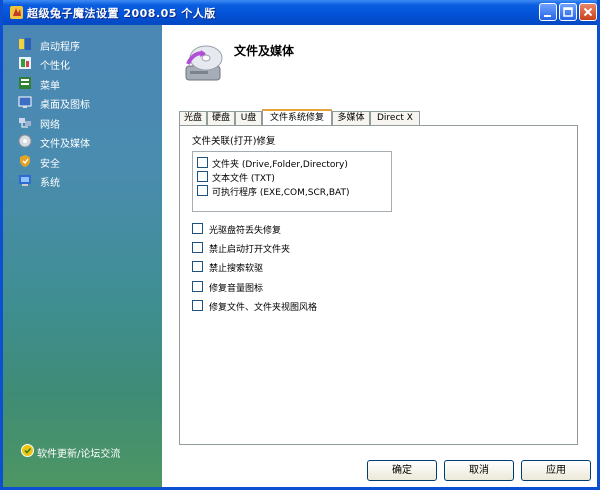 The width and height of the screenshot is (600, 490). Describe the element at coordinates (25, 83) in the screenshot. I see `menu-icon` at that location.